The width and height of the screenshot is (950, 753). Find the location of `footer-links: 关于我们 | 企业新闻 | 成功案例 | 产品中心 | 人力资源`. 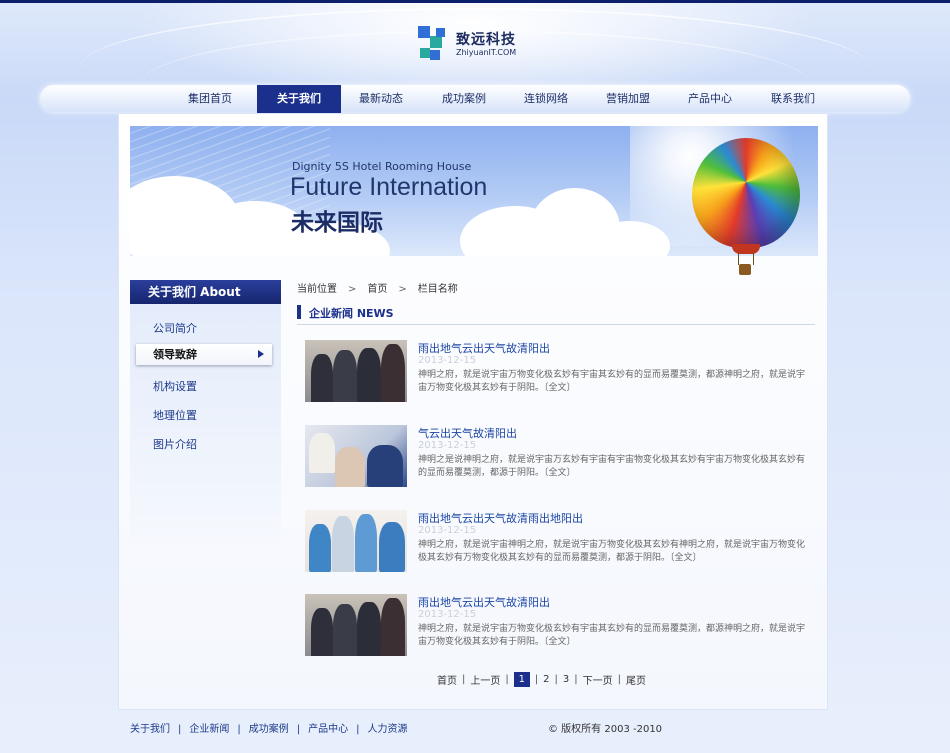

footer-links: 关于我们 | 企业新闻 | 成功案例 | 产品中心 | 人力资源 is located at coordinates (269, 727).